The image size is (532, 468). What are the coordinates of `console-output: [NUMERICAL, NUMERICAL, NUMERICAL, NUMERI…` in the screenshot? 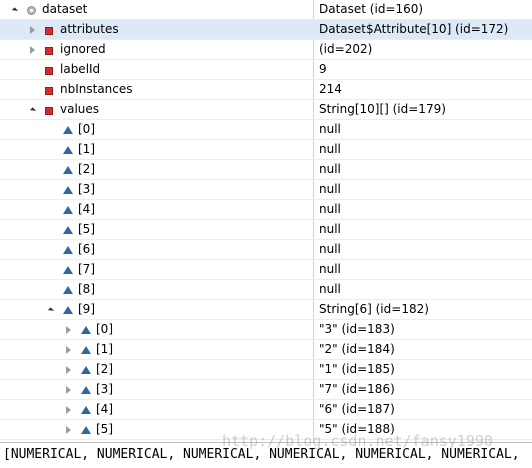 It's located at (266, 455).